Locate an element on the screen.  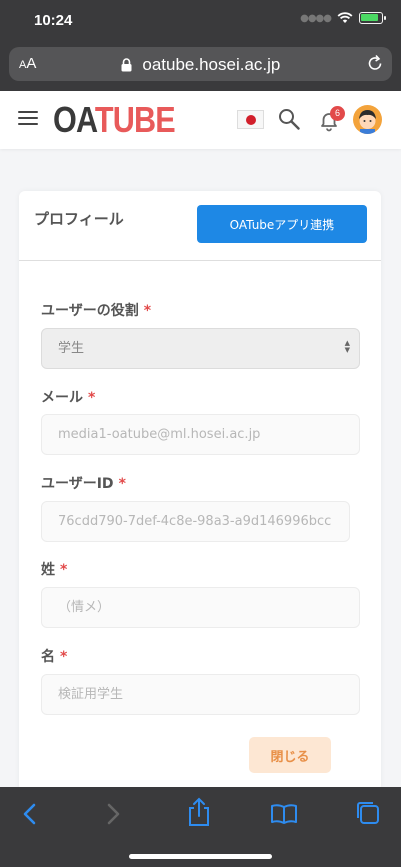
back-icon is located at coordinates (30, 816).